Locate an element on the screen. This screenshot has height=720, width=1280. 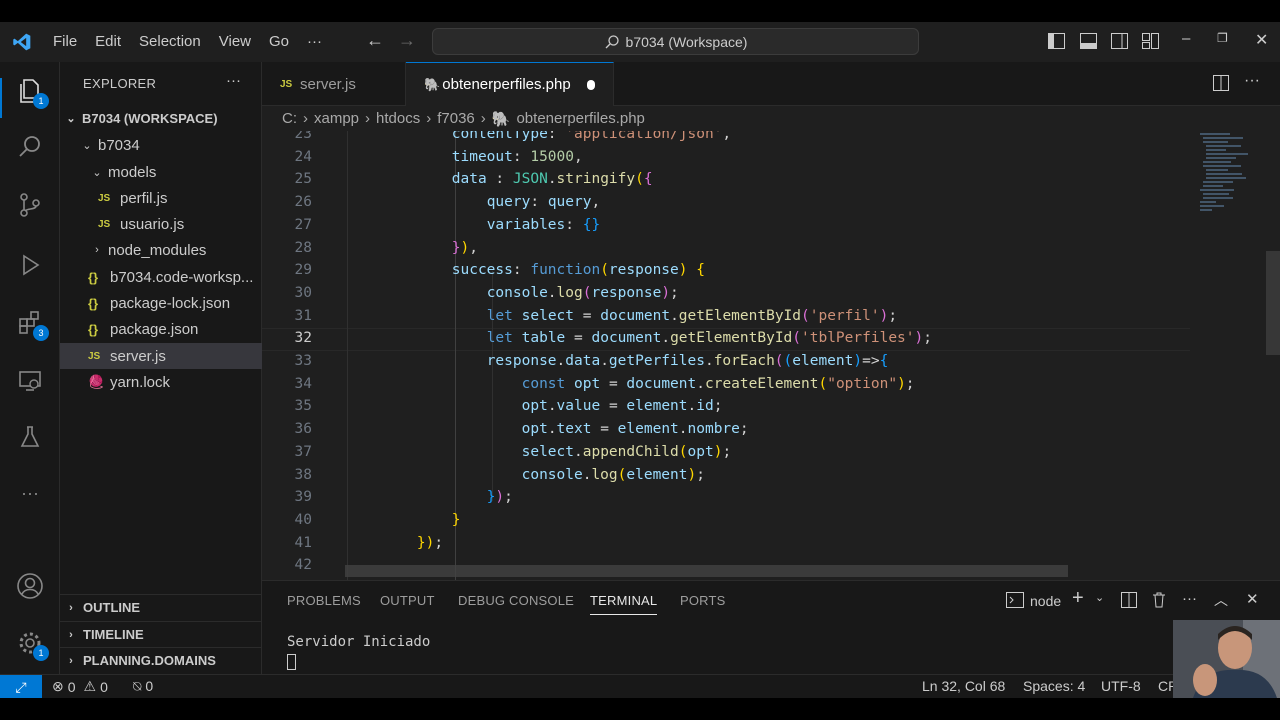
code-line: 27 variables: {} is located at coordinates (726, 225).